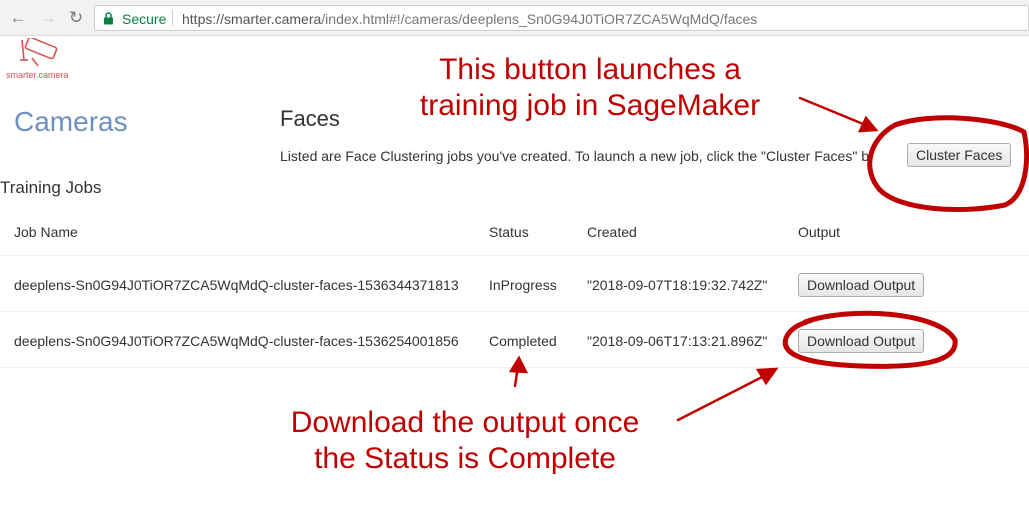  What do you see at coordinates (523, 341) in the screenshot?
I see `status-cell: Completed` at bounding box center [523, 341].